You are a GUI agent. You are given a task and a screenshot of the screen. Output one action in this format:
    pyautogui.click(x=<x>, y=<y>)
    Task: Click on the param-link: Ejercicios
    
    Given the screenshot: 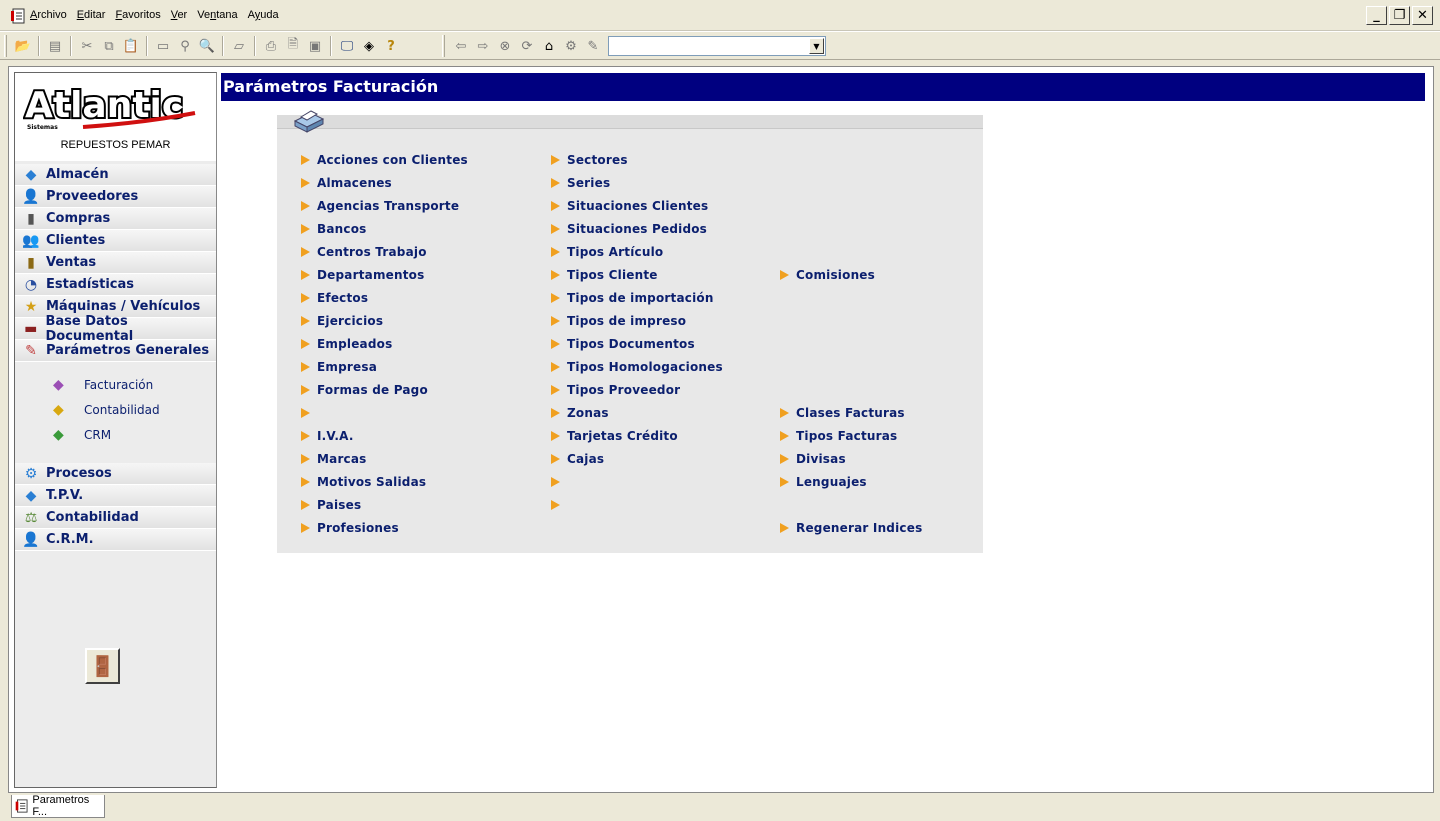 What is the action you would take?
    pyautogui.click(x=384, y=320)
    